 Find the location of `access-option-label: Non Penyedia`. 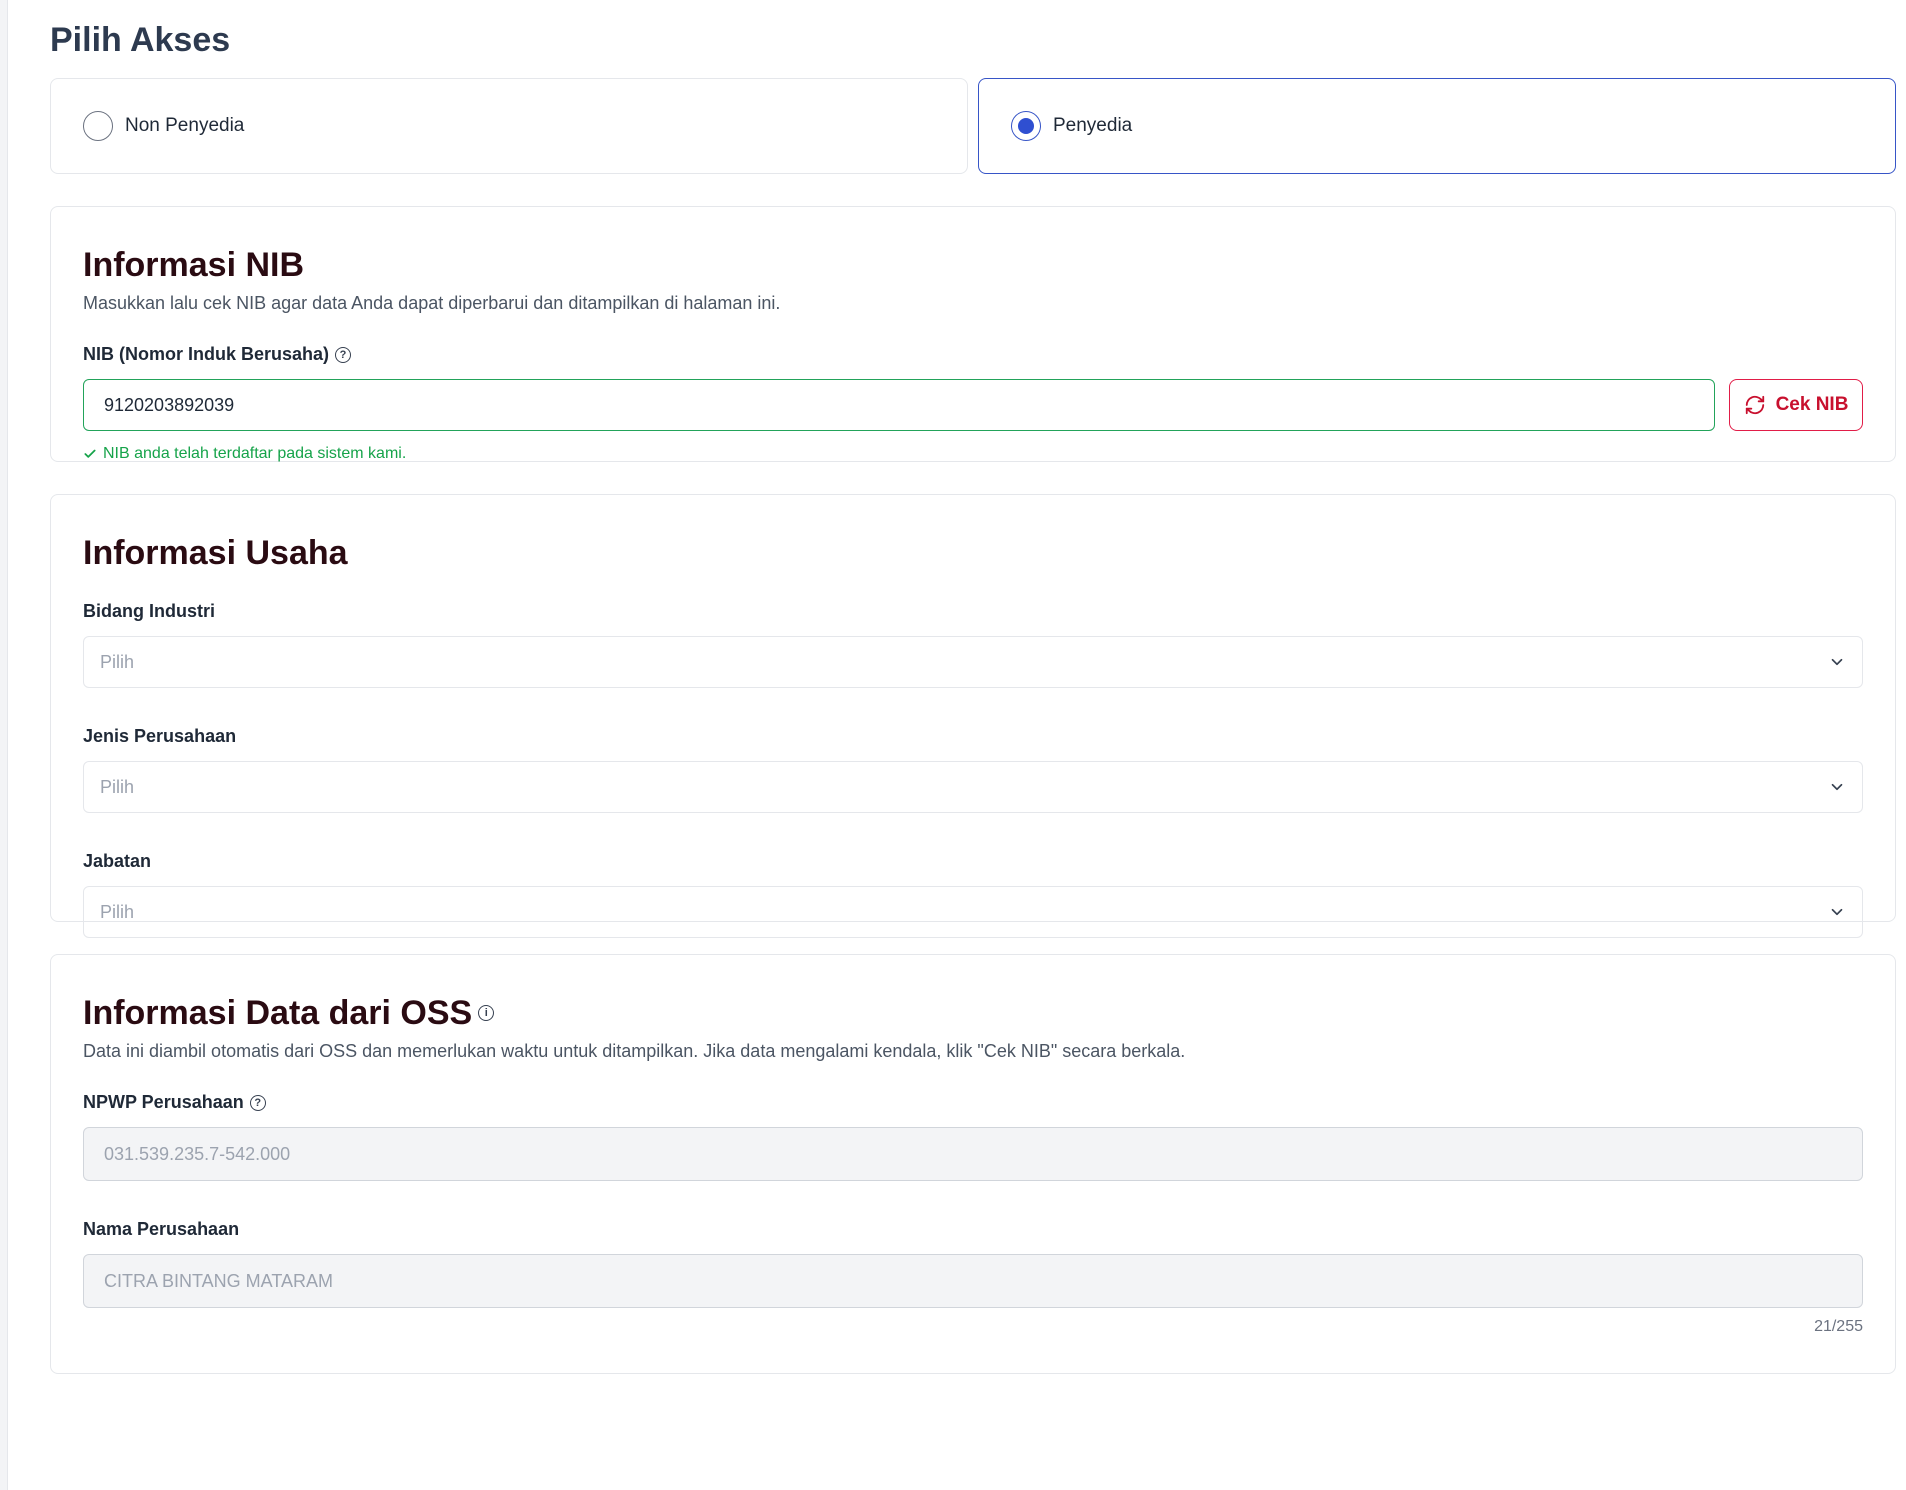

access-option-label: Non Penyedia is located at coordinates (185, 125).